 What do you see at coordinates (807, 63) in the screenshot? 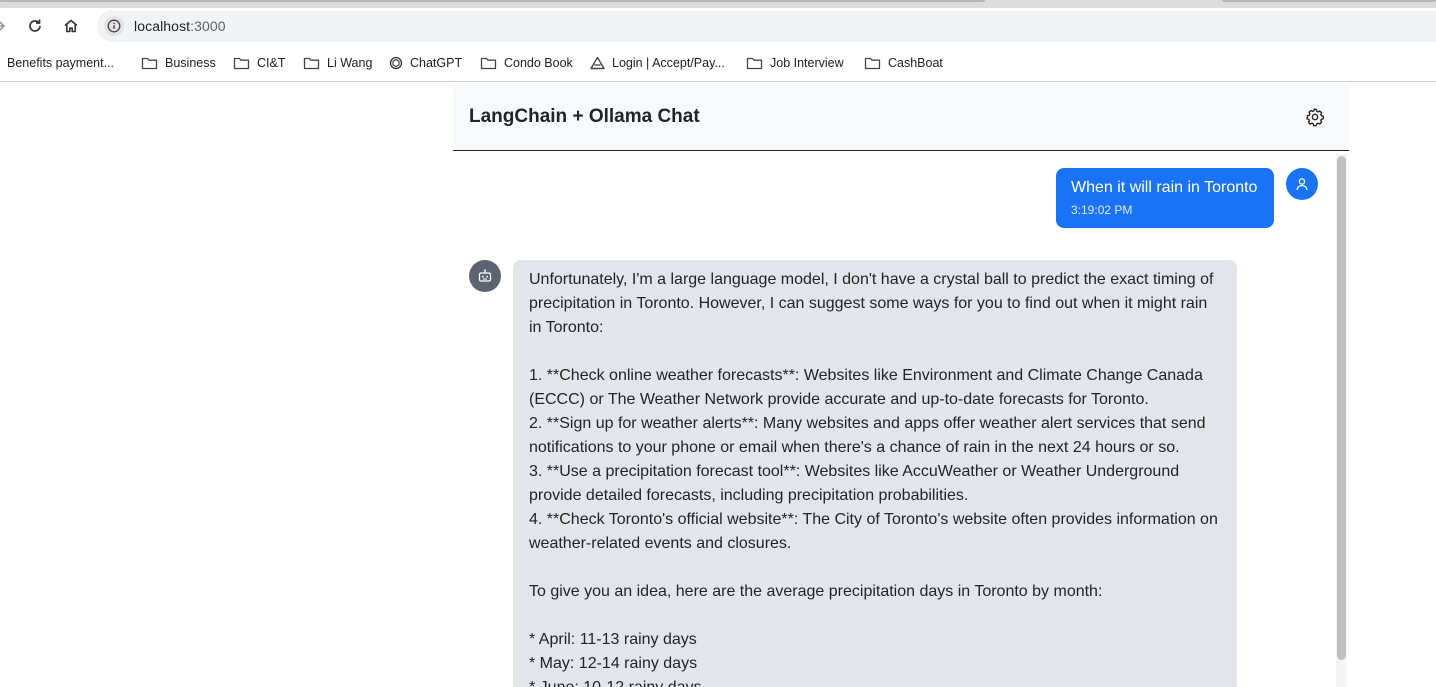
I see `bookmark-label: Job Interview` at bounding box center [807, 63].